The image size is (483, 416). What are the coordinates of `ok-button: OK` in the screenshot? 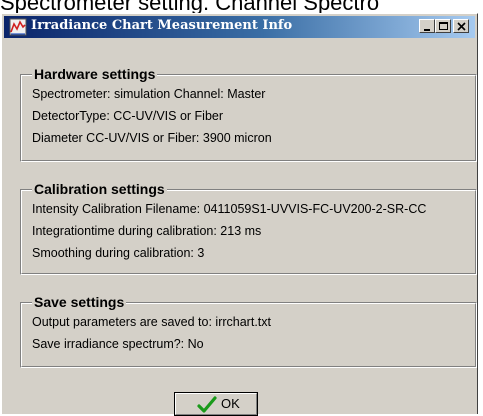 It's located at (216, 404).